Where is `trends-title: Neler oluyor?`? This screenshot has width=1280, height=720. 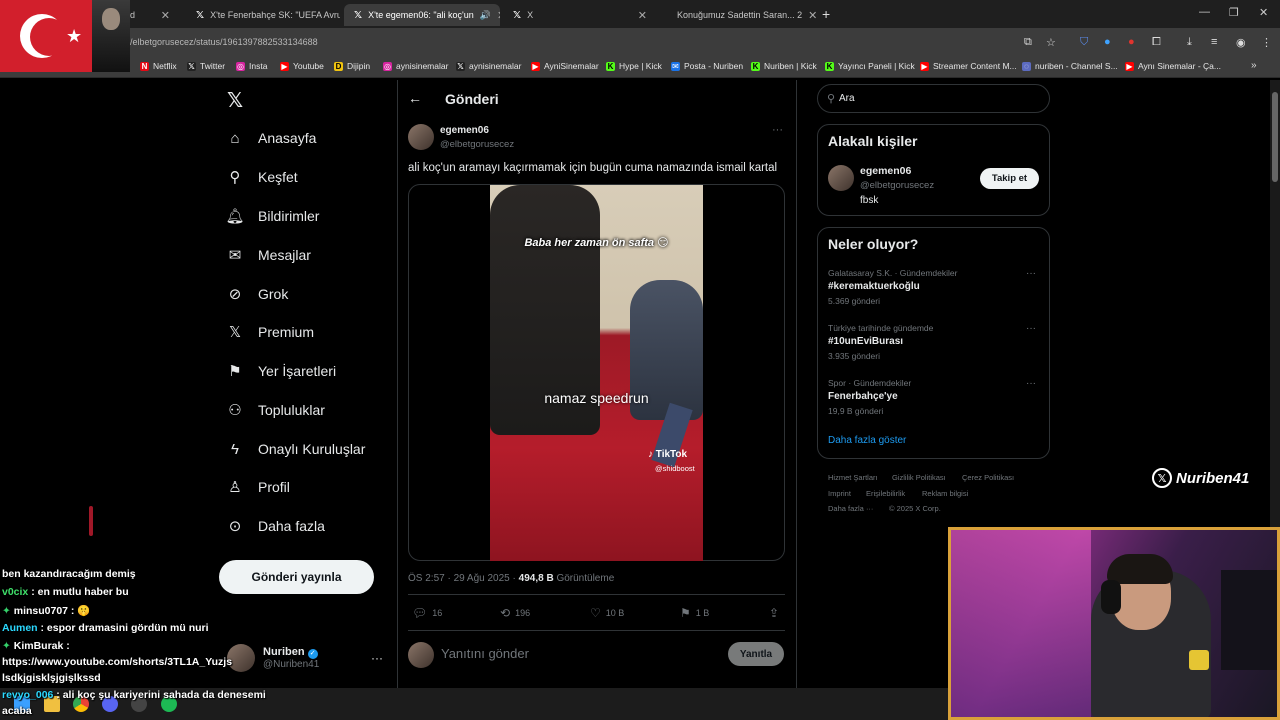 trends-title: Neler oluyor? is located at coordinates (873, 244).